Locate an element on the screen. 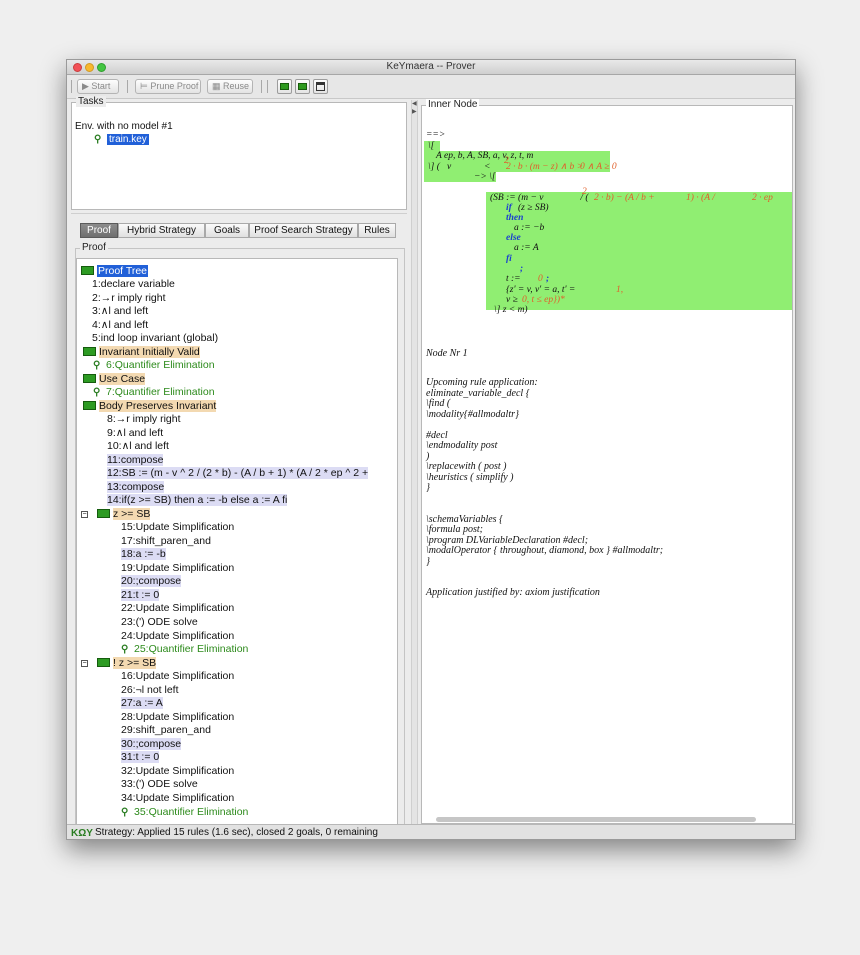 The image size is (860, 955). key-icon: ⚲ is located at coordinates (98, 139).